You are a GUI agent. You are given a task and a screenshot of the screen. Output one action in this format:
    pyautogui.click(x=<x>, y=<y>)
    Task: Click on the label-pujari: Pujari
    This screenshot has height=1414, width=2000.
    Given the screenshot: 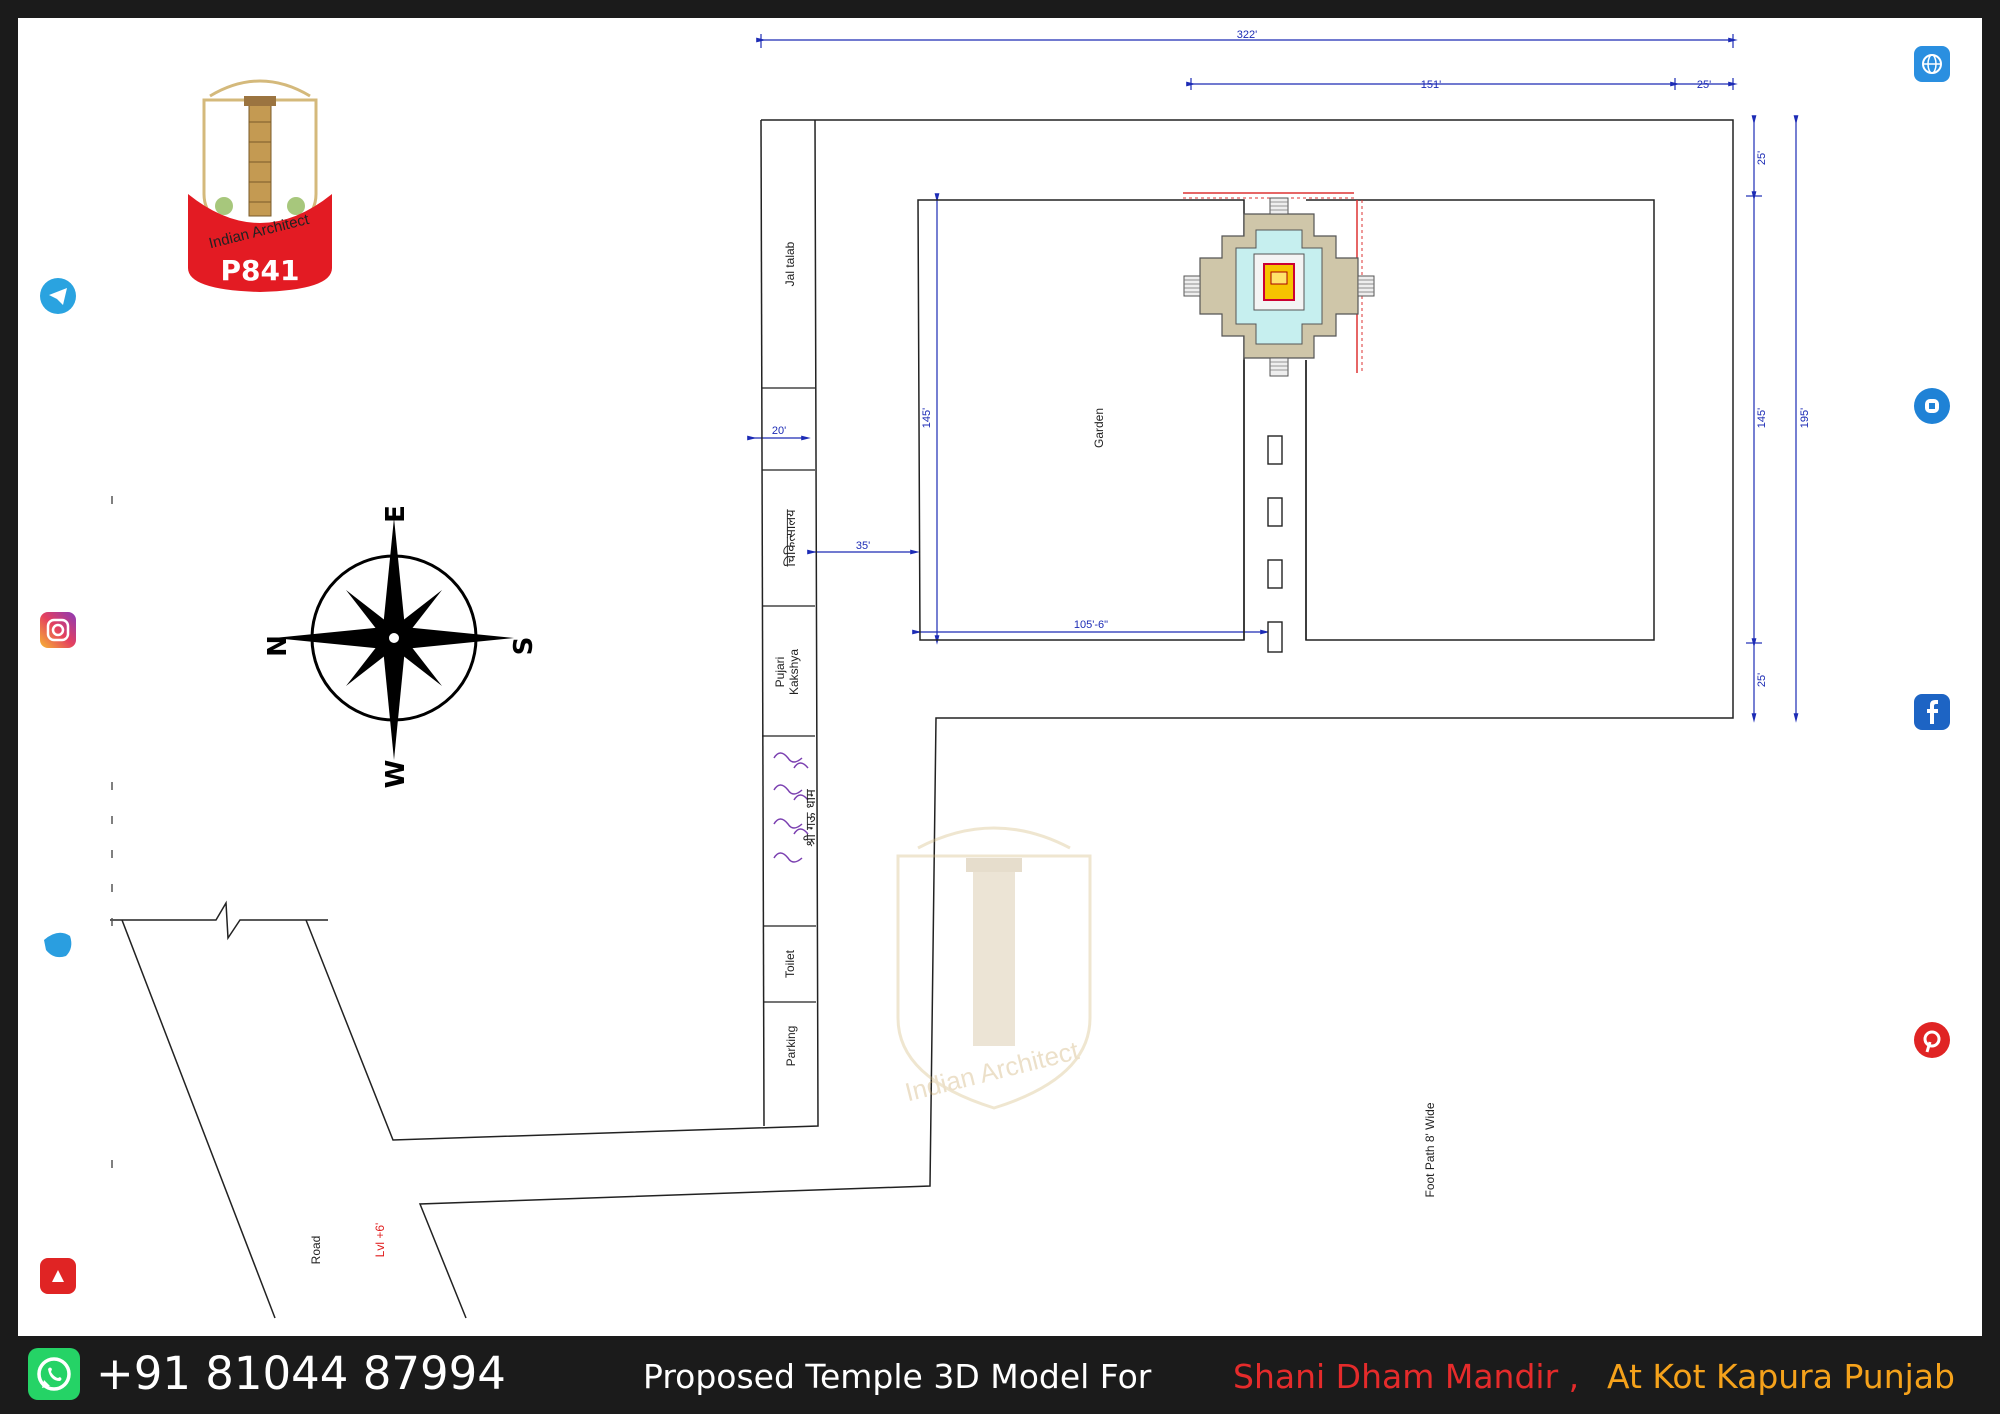 What is the action you would take?
    pyautogui.click(x=780, y=672)
    